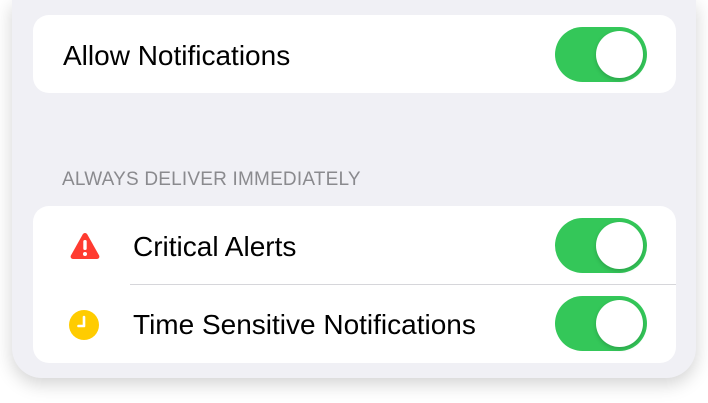 This screenshot has width=708, height=403. What do you see at coordinates (304, 324) in the screenshot?
I see `time-sensitive-label: Time Sensitive Notifications` at bounding box center [304, 324].